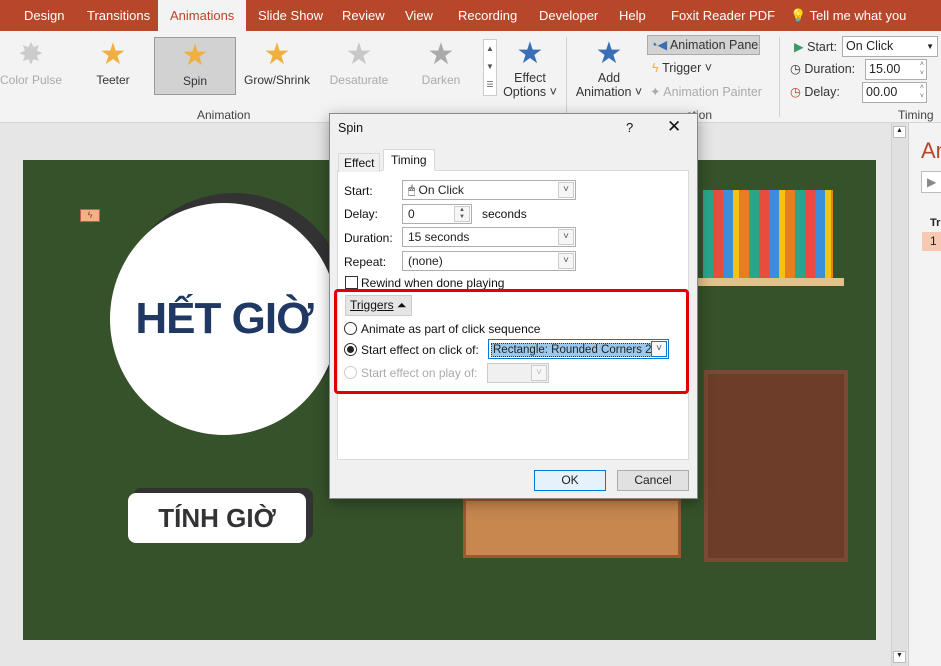  I want to click on trigger-lightning-icon: ϟ, so click(90, 215).